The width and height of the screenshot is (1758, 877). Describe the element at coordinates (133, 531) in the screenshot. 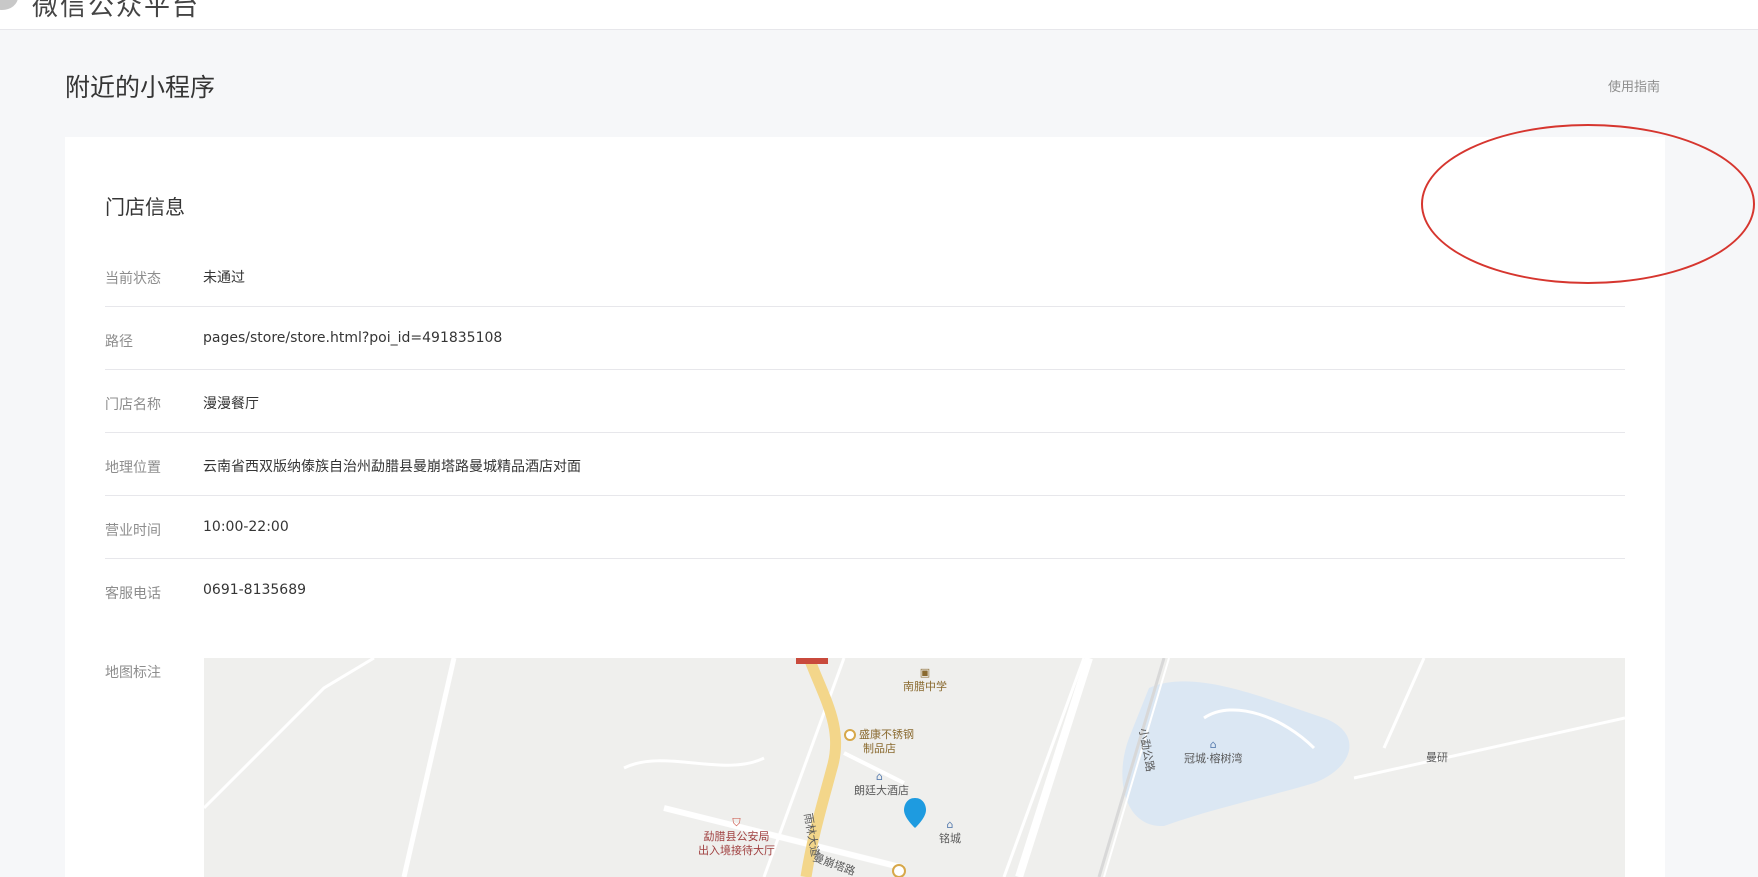

I see `hours-label: 营业时间` at that location.